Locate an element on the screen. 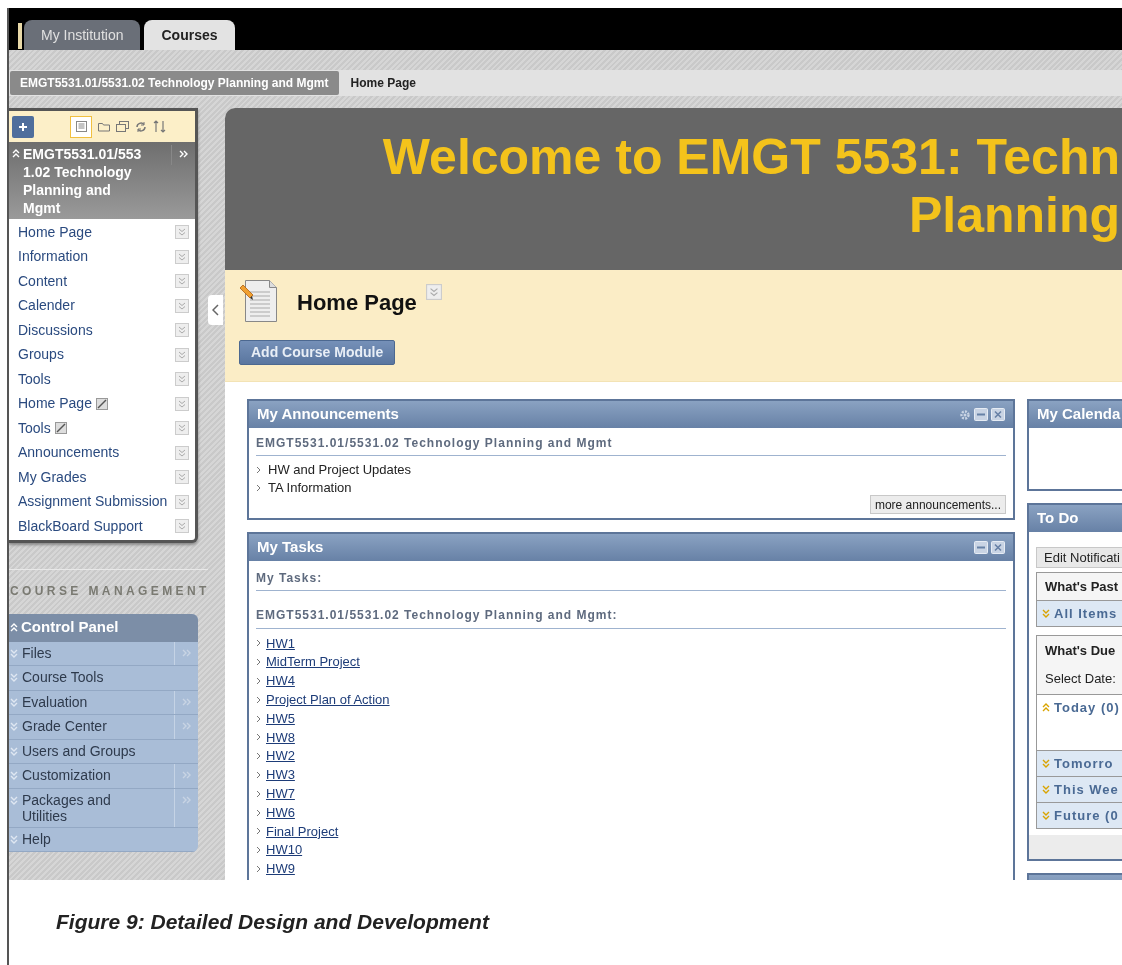  menu-item: Calender is located at coordinates (46, 306).